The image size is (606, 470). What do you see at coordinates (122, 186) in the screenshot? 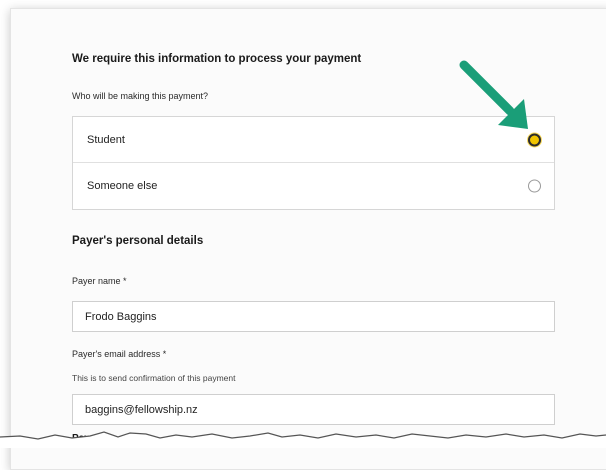
I see `radio-label-someone-else: Someone else` at bounding box center [122, 186].